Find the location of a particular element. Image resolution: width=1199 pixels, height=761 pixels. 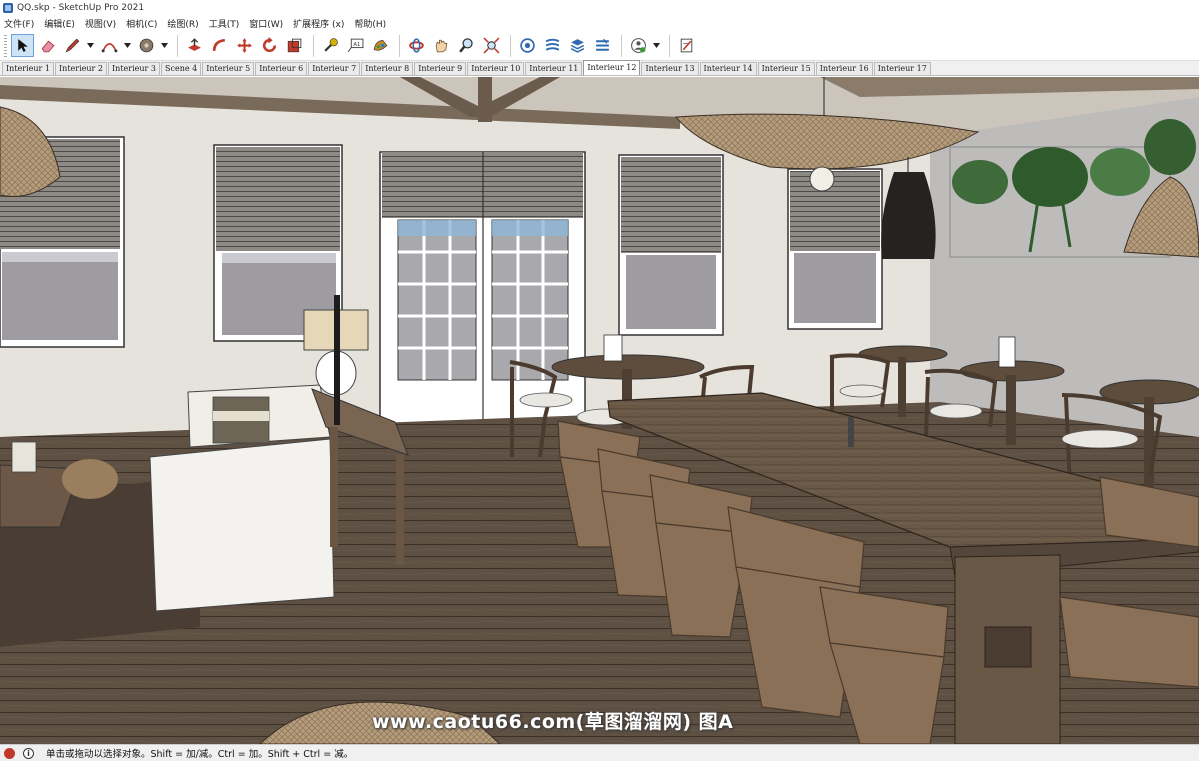

orbit-tool-button is located at coordinates (416, 45).